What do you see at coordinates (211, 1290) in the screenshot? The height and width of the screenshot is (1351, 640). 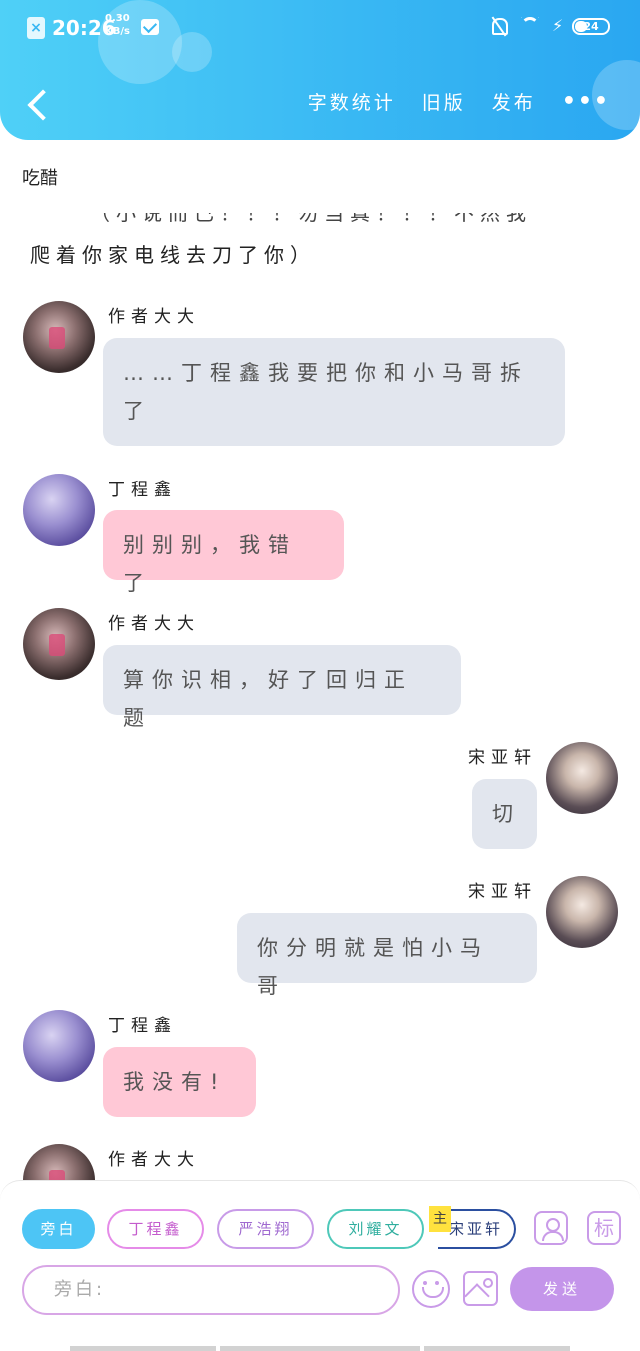 I see `message-input: 旁白:` at bounding box center [211, 1290].